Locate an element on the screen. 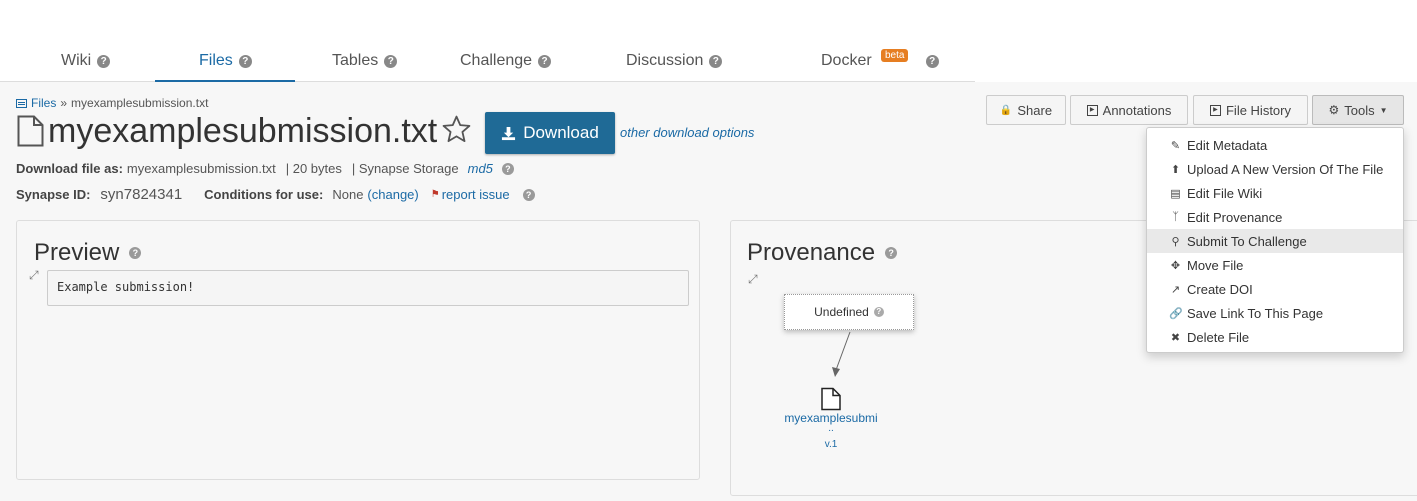 This screenshot has height=501, width=1417. external-link-icon: ↗ is located at coordinates (1175, 289).